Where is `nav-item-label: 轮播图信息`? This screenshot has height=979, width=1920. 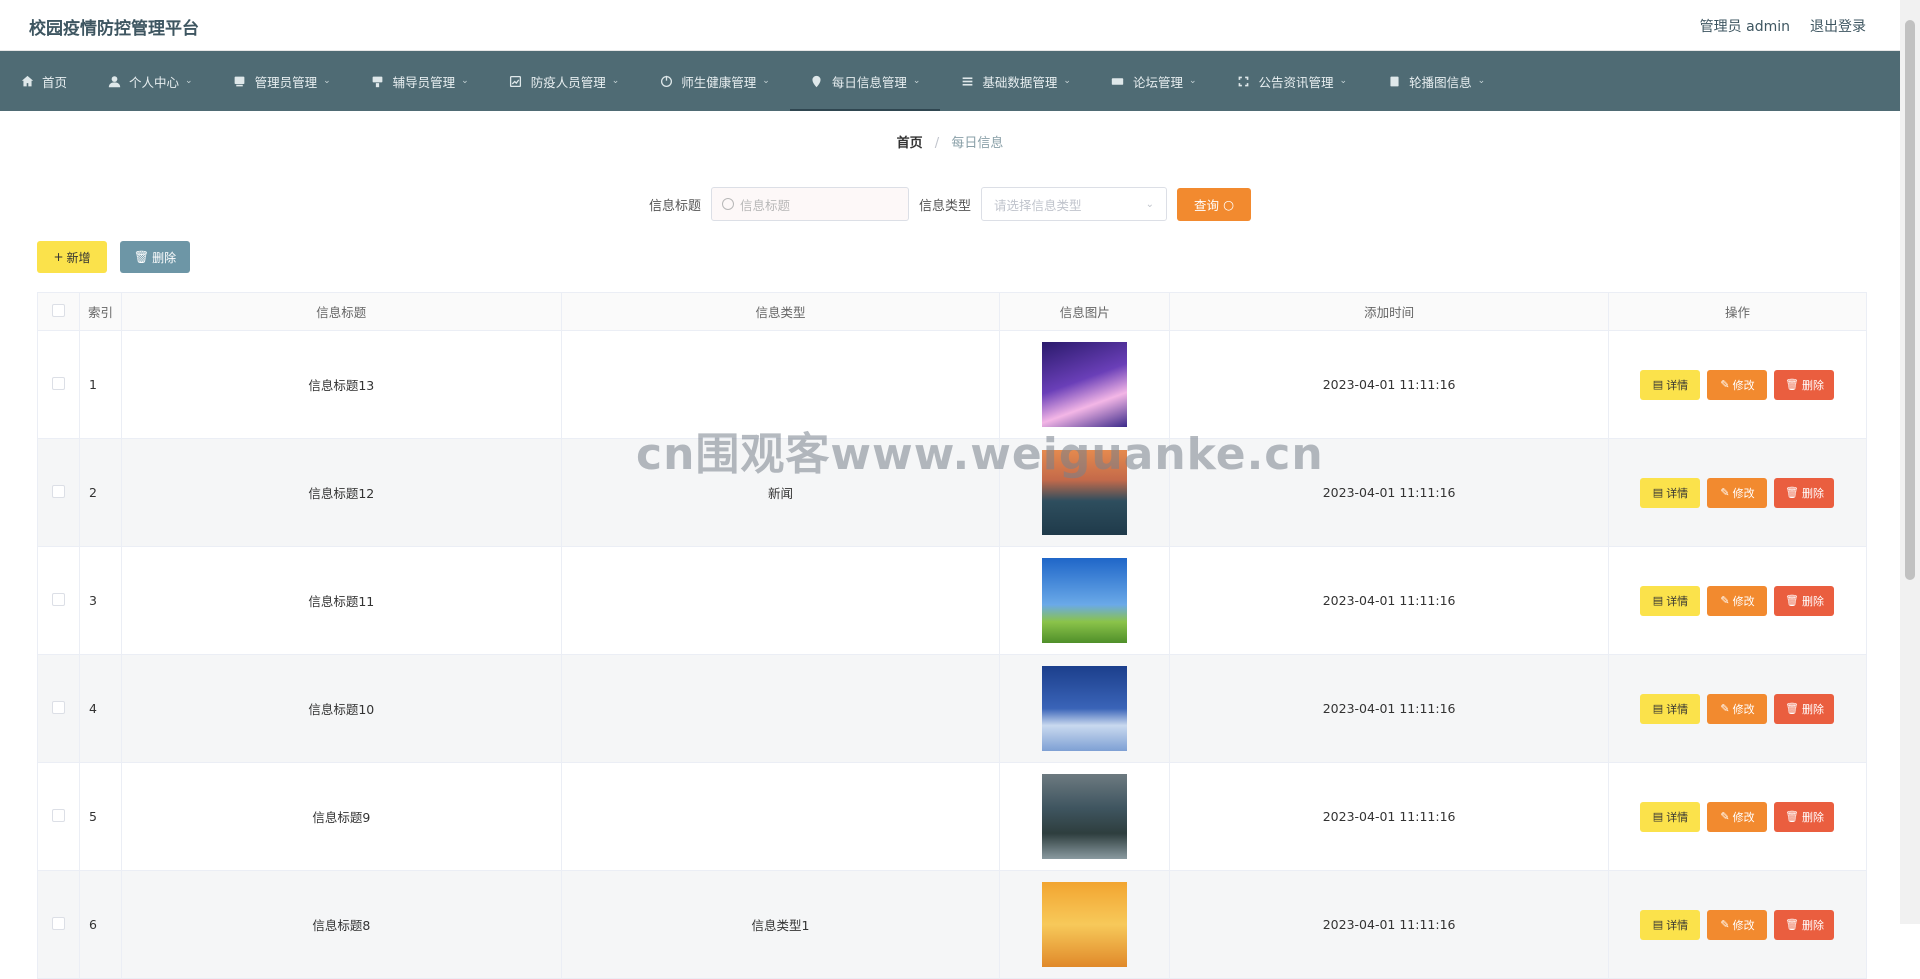
nav-item-label: 轮播图信息 is located at coordinates (1440, 82).